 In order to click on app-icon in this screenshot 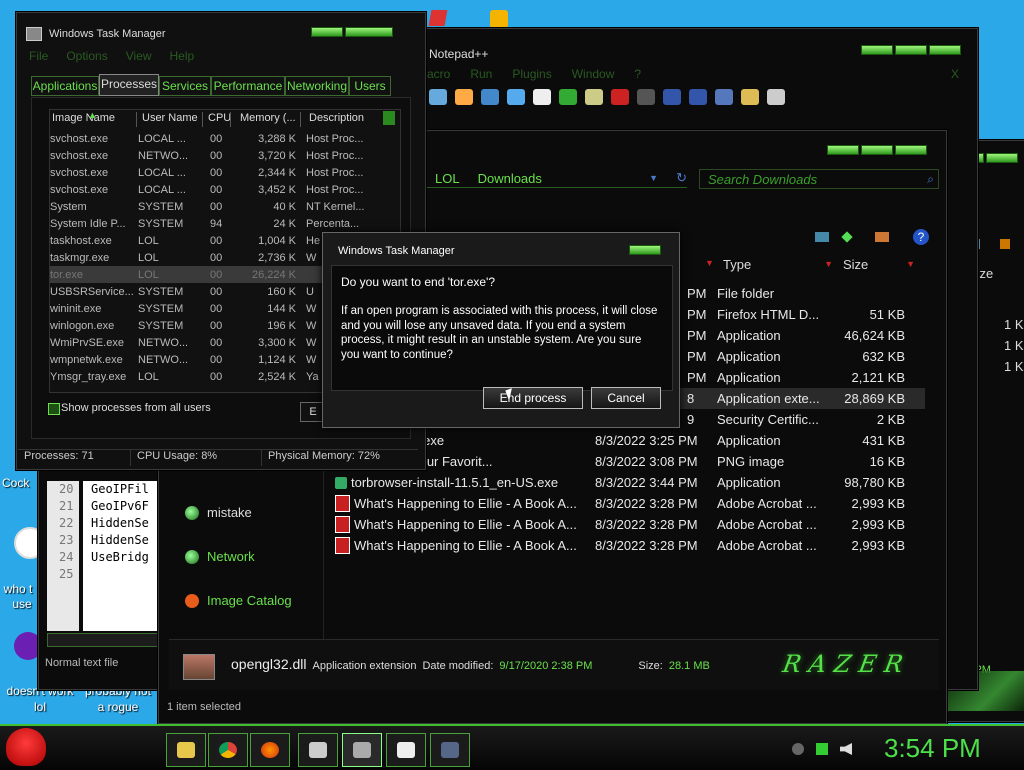, I will do `click(438, 18)`.